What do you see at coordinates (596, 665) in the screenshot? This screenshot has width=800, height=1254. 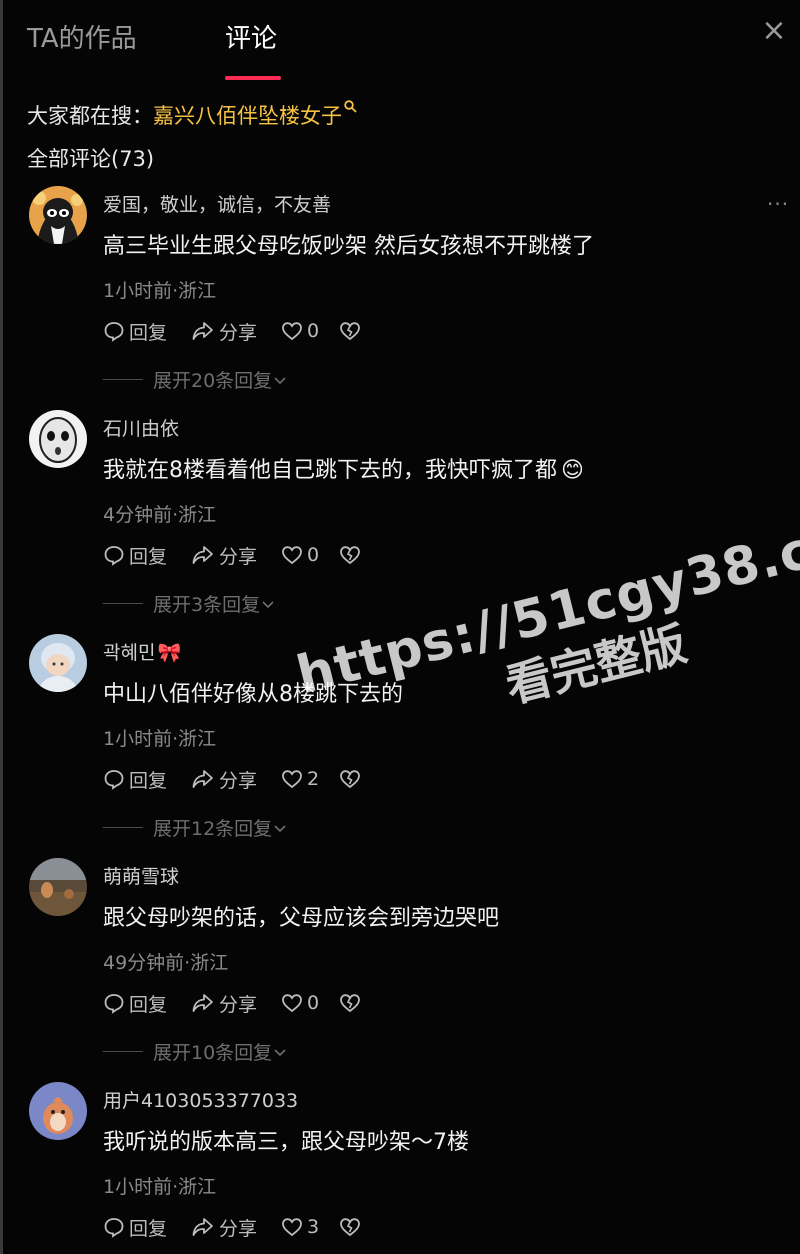 I see `watermark-caption: 看完整版` at bounding box center [596, 665].